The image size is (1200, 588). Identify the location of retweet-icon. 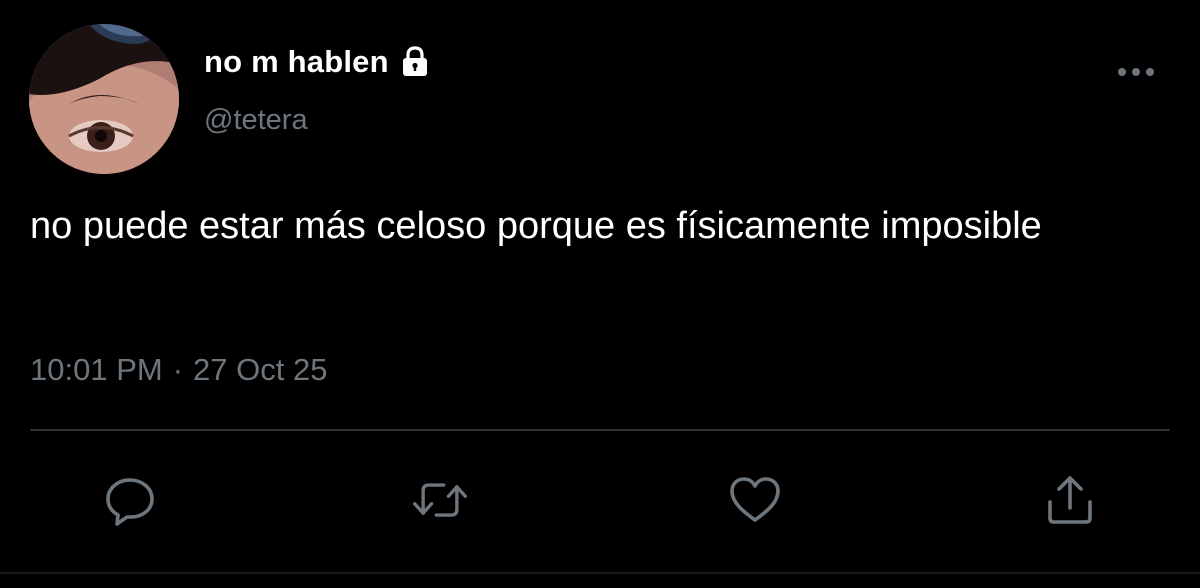
(440, 500).